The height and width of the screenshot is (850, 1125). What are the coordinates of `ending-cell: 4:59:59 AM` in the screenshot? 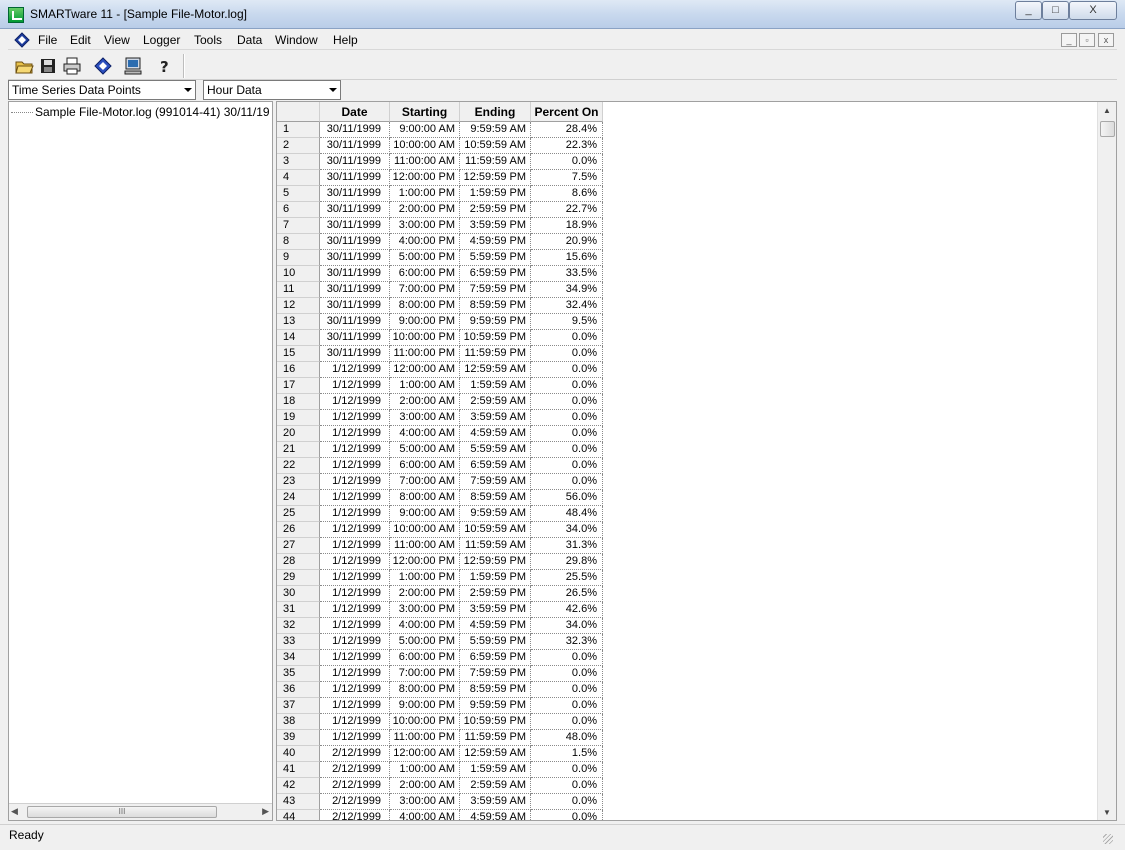 It's located at (495, 815).